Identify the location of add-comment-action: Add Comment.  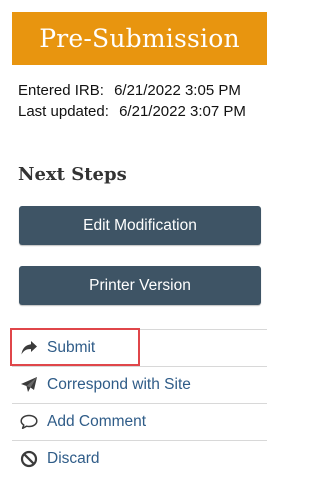
(139, 421).